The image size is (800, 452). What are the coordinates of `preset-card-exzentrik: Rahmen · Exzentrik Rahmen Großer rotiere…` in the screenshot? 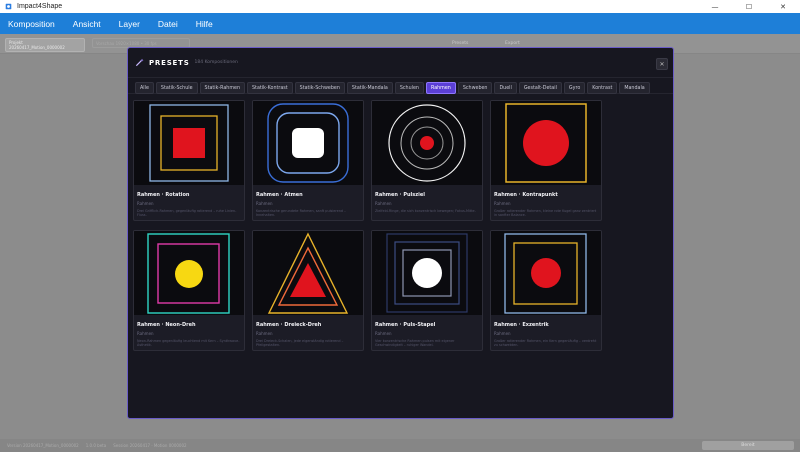 It's located at (546, 290).